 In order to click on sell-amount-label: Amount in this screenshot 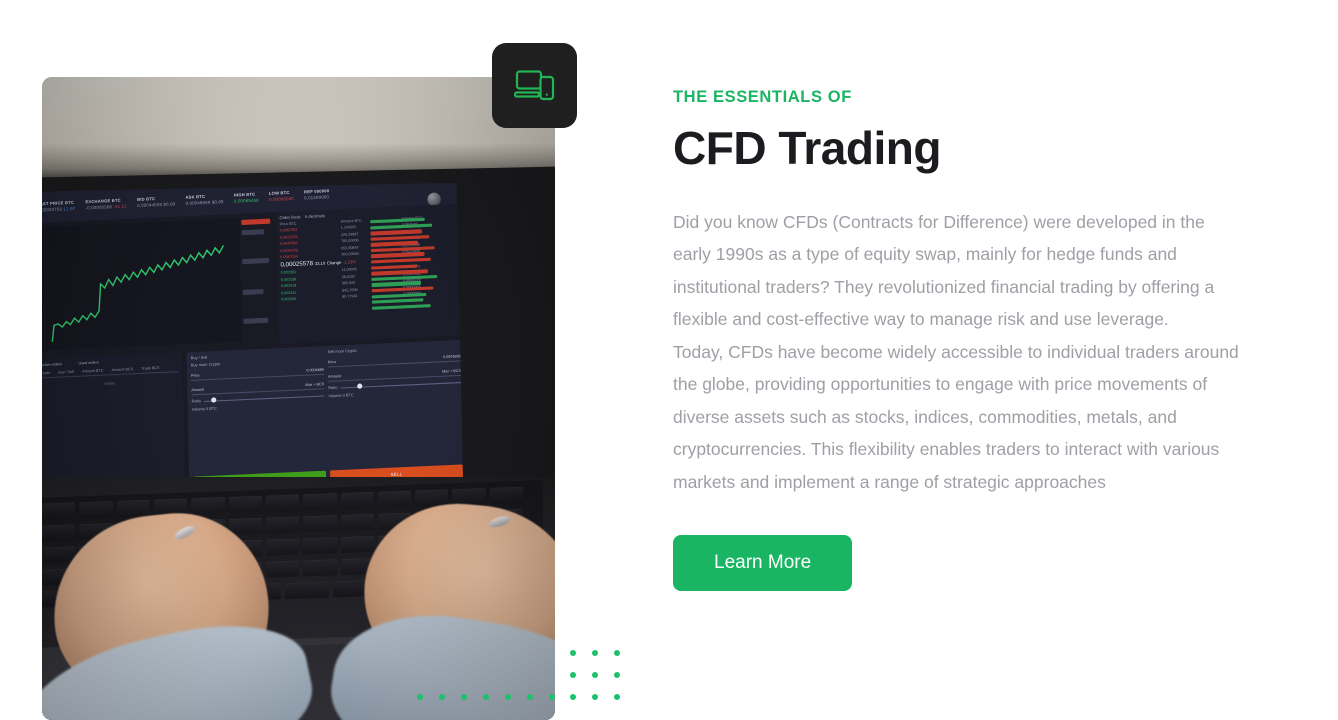, I will do `click(334, 376)`.